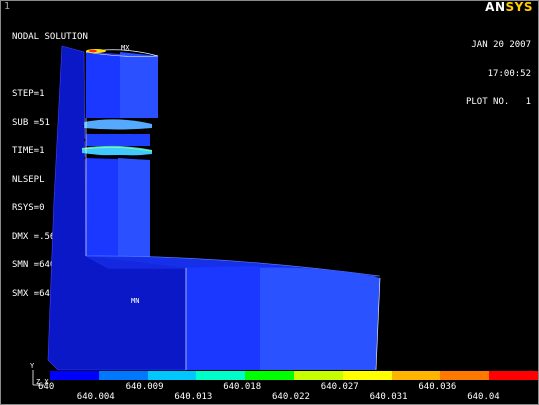 Image resolution: width=539 pixels, height=405 pixels. I want to click on legend-label-bottom: 640.031, so click(388, 397).